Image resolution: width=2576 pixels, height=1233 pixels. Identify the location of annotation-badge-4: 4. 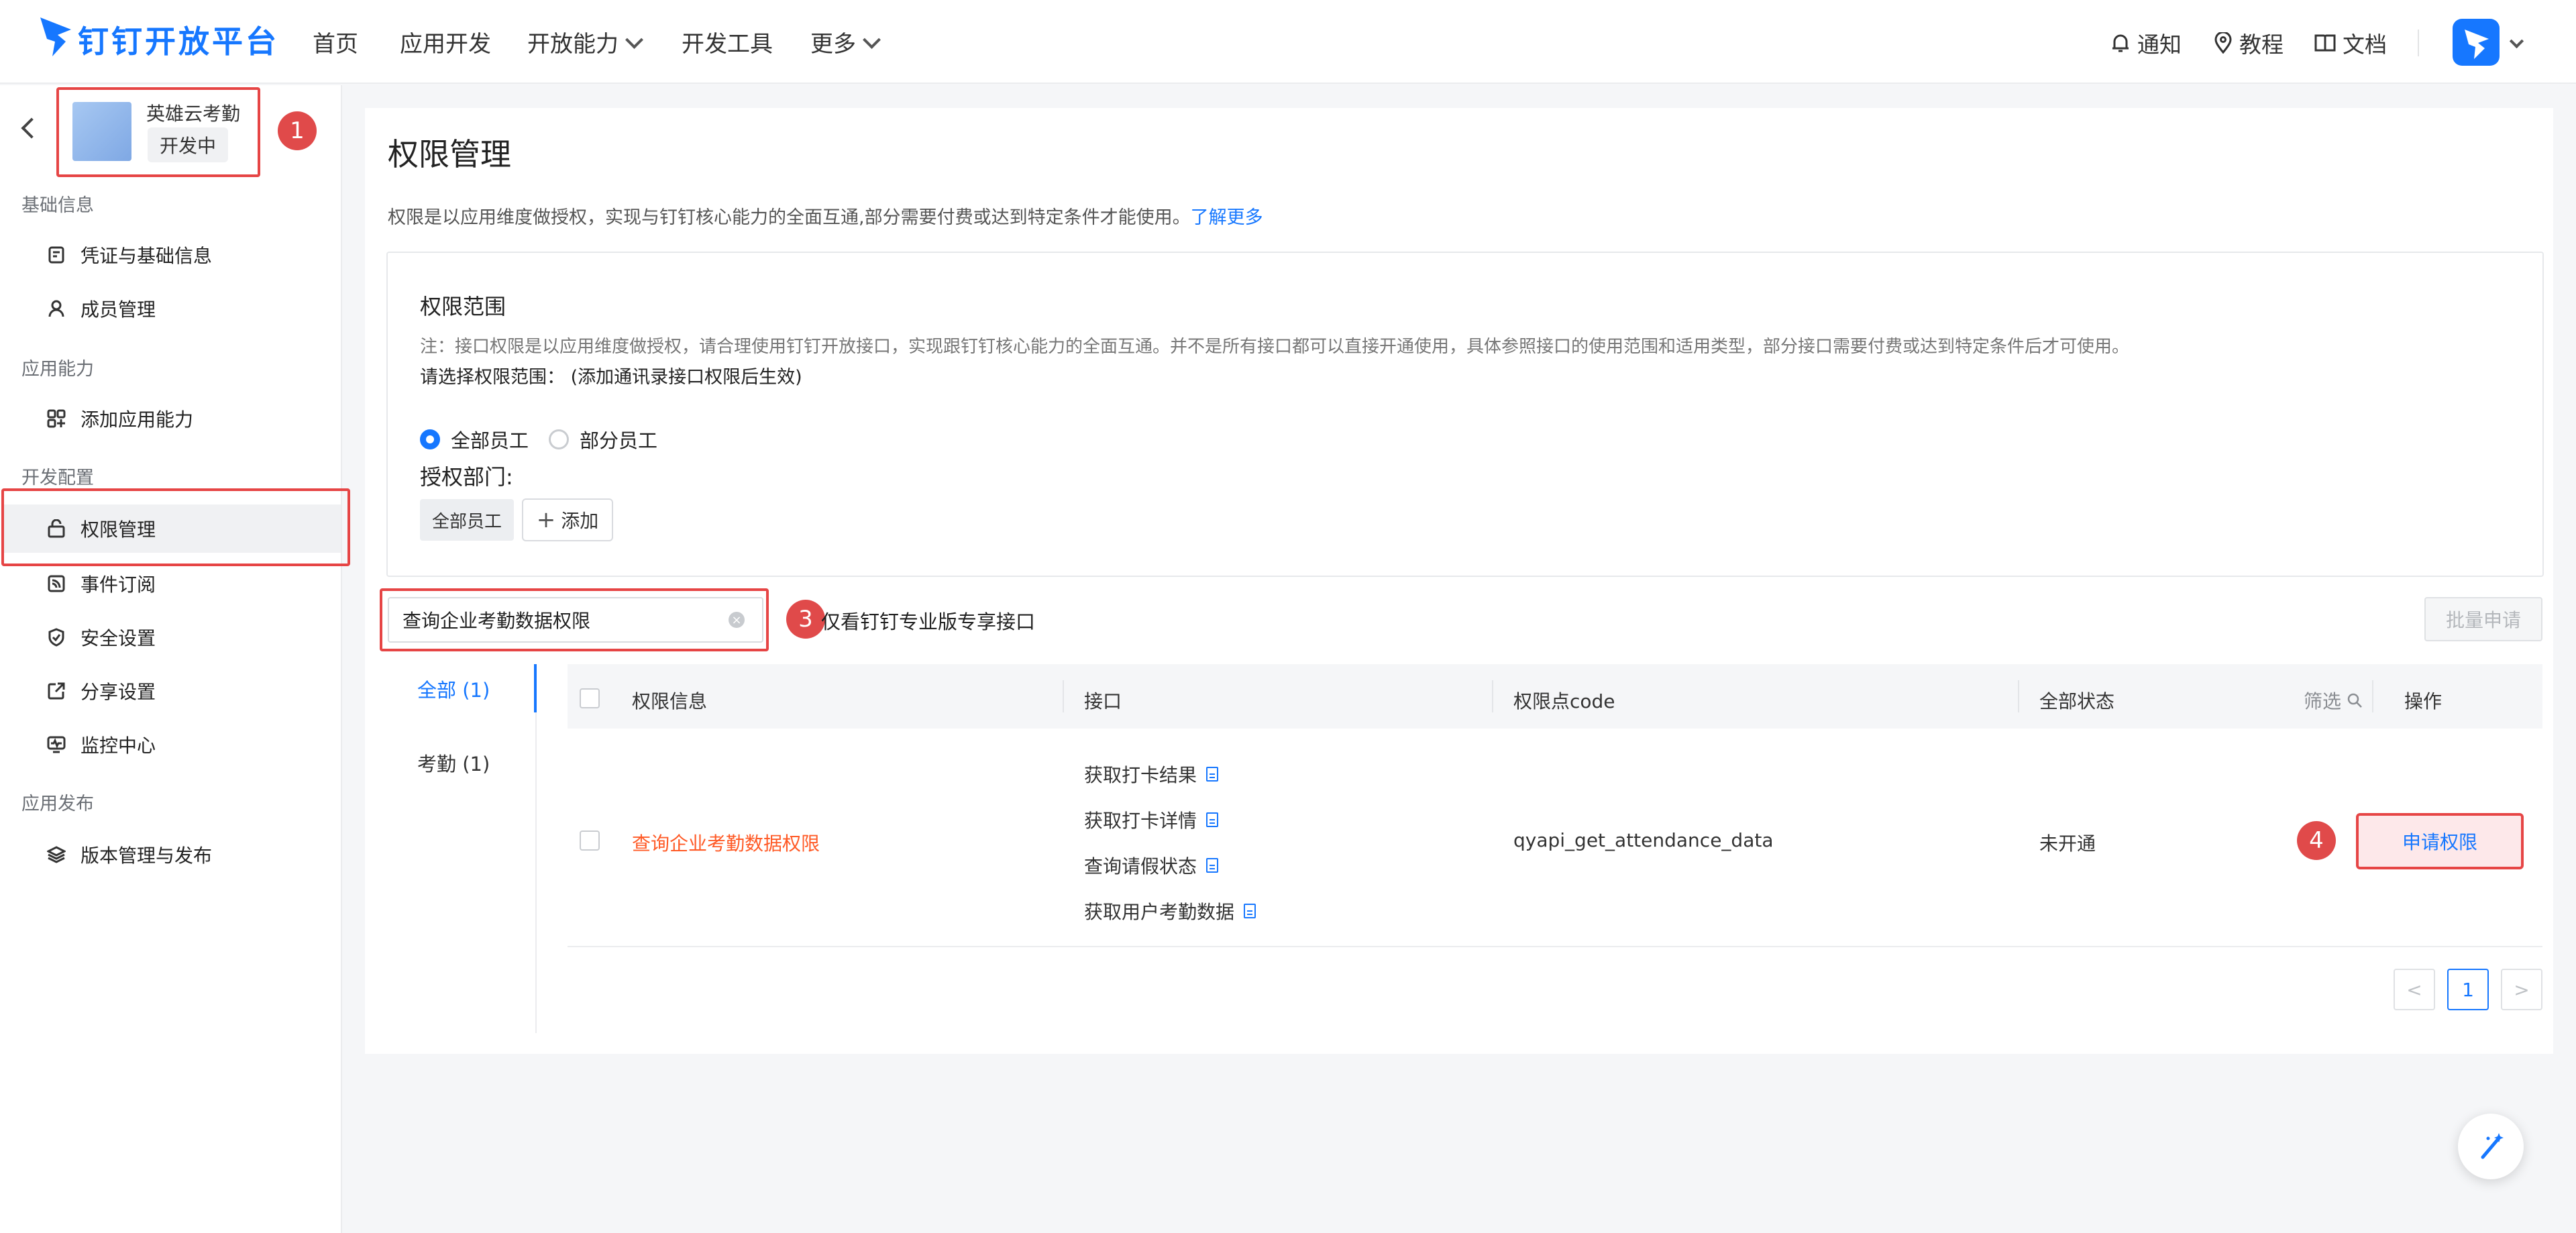
(2316, 840).